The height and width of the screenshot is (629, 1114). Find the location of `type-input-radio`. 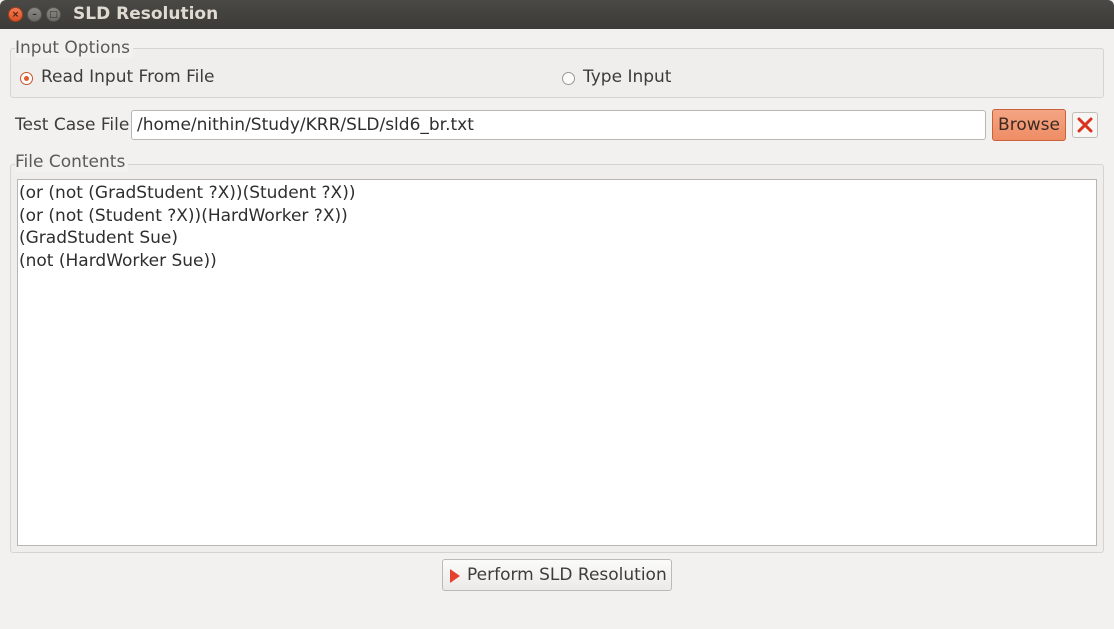

type-input-radio is located at coordinates (568, 78).